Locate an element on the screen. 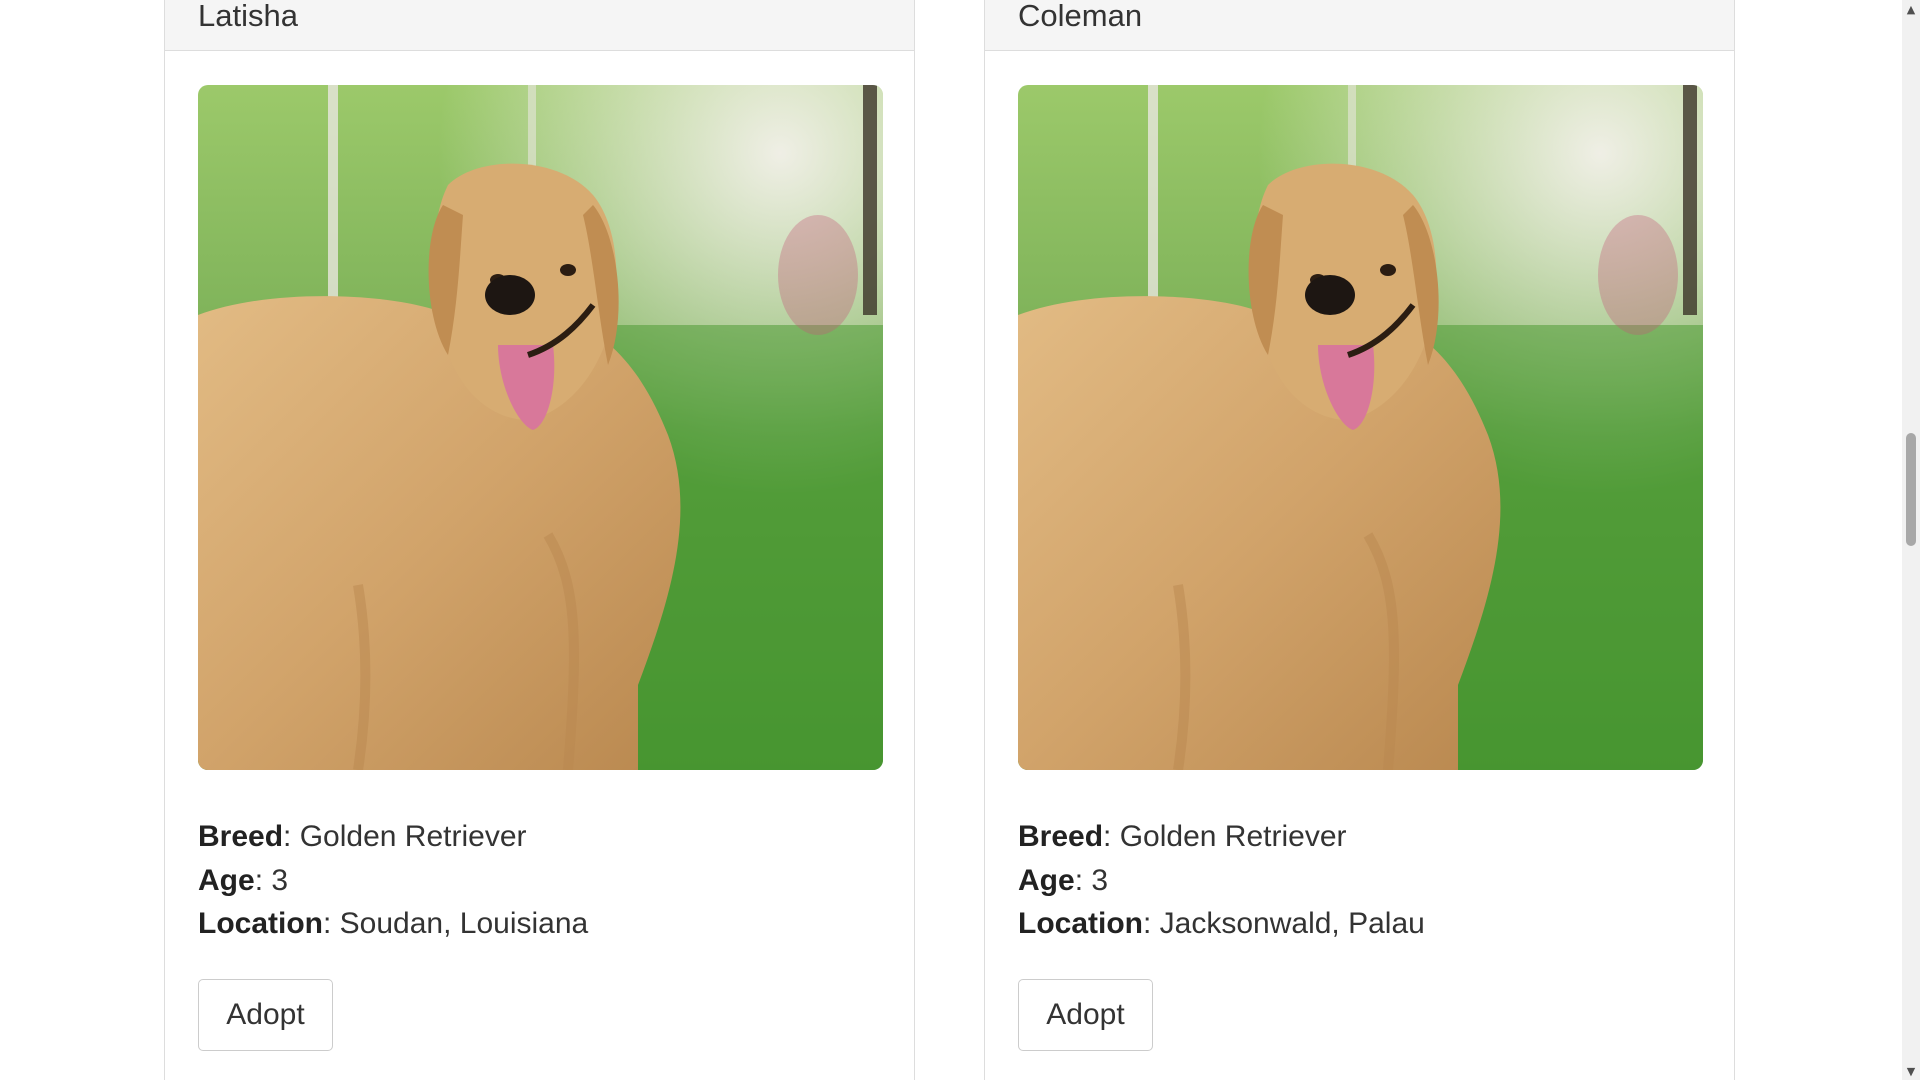 The width and height of the screenshot is (1920, 1080). pet-card-heading: Latisha is located at coordinates (539, 25).